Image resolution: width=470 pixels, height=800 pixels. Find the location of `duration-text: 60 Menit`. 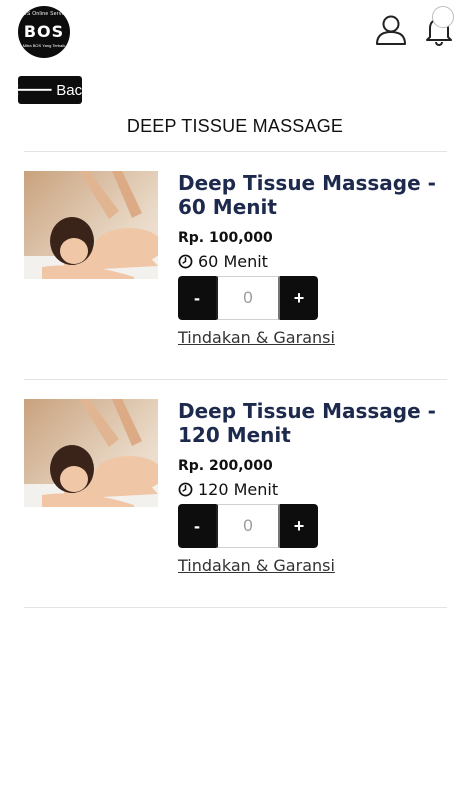

duration-text: 60 Menit is located at coordinates (233, 261).